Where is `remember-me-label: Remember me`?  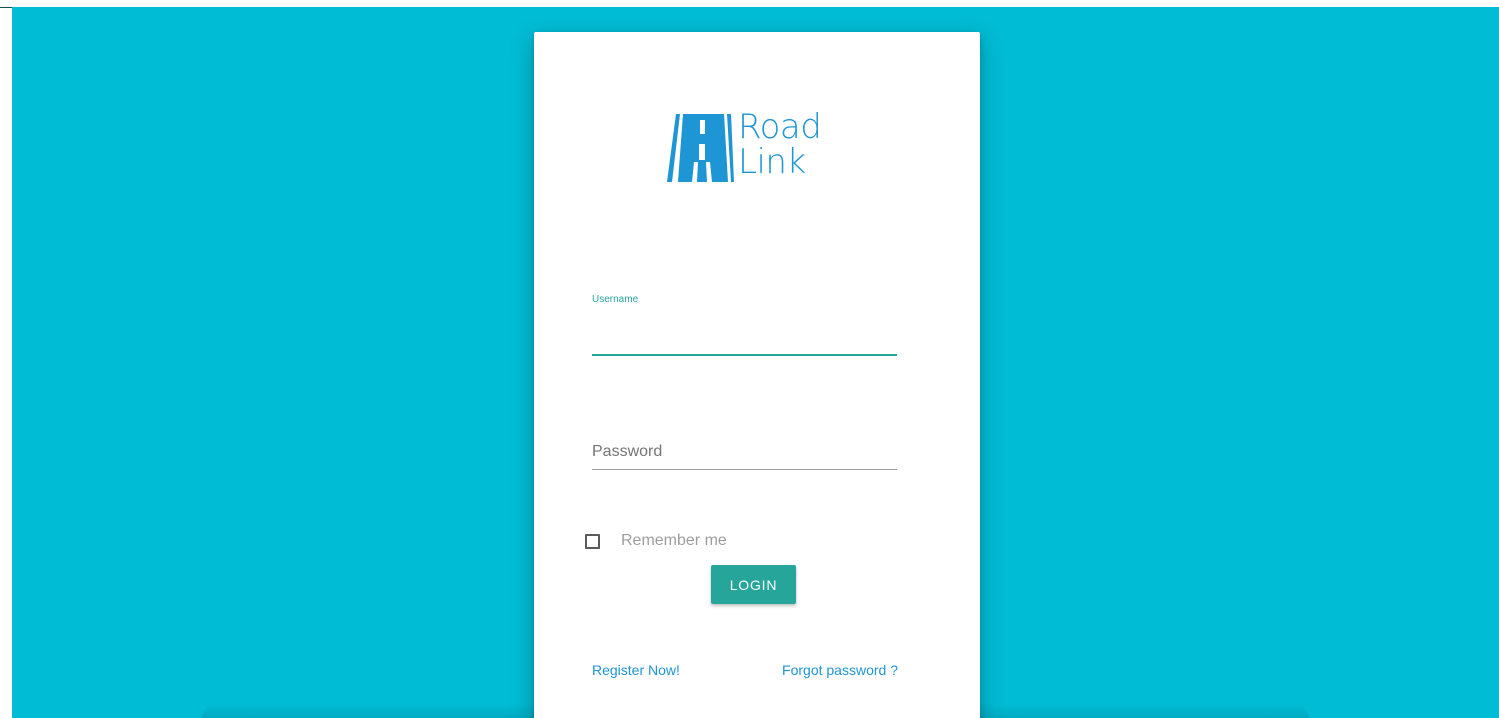
remember-me-label: Remember me is located at coordinates (674, 541).